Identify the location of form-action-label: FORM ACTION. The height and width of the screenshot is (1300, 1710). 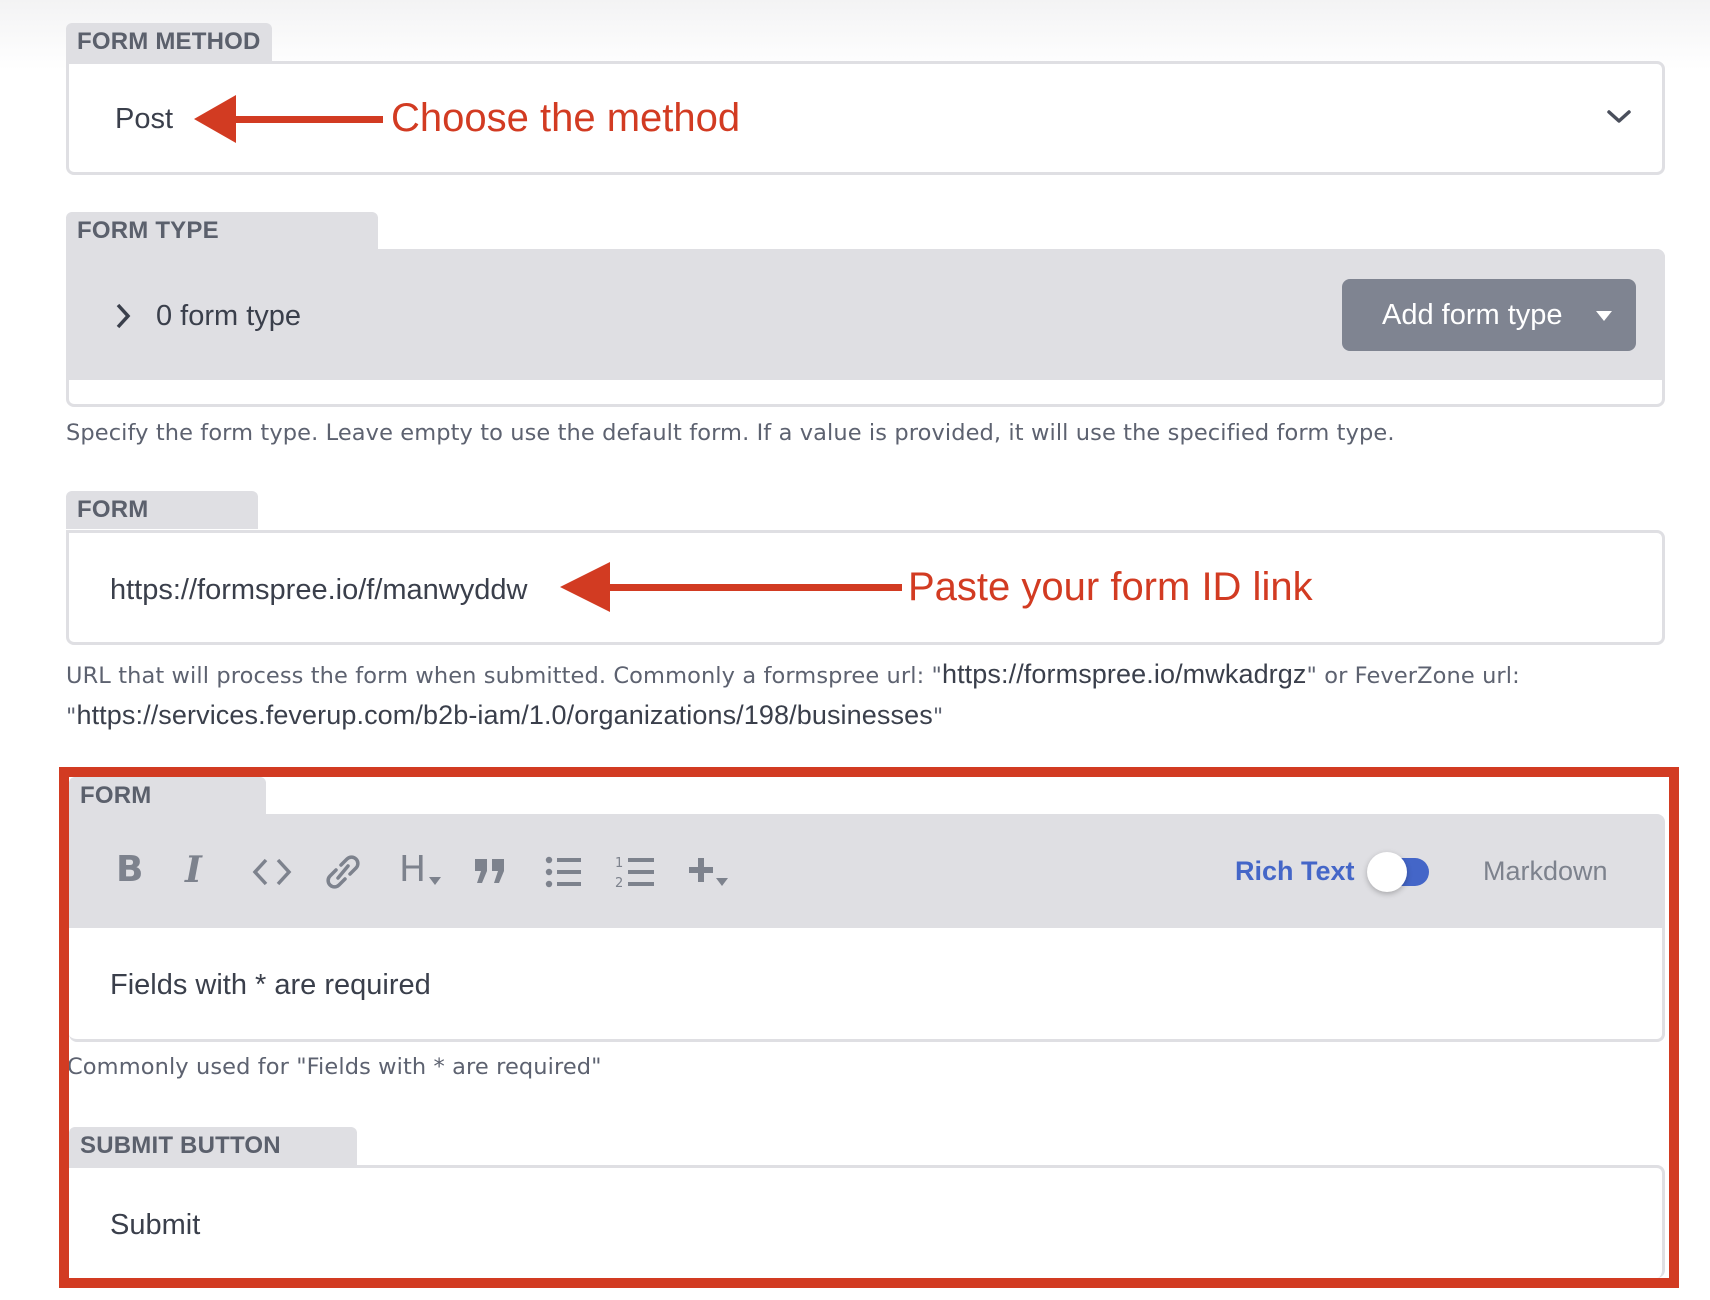
(162, 526).